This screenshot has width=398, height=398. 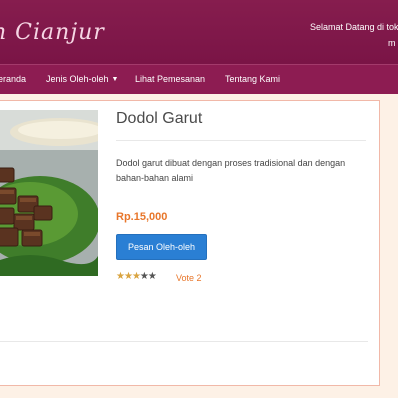 I want to click on welcome-text-continued: m, so click(x=392, y=43).